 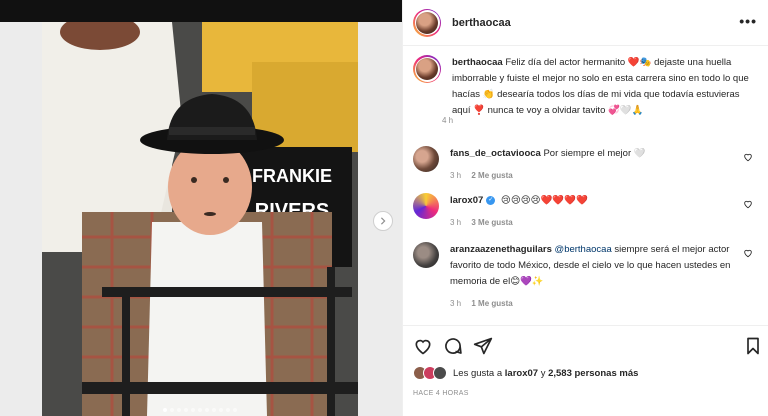 What do you see at coordinates (466, 200) in the screenshot?
I see `comment-username: larox07` at bounding box center [466, 200].